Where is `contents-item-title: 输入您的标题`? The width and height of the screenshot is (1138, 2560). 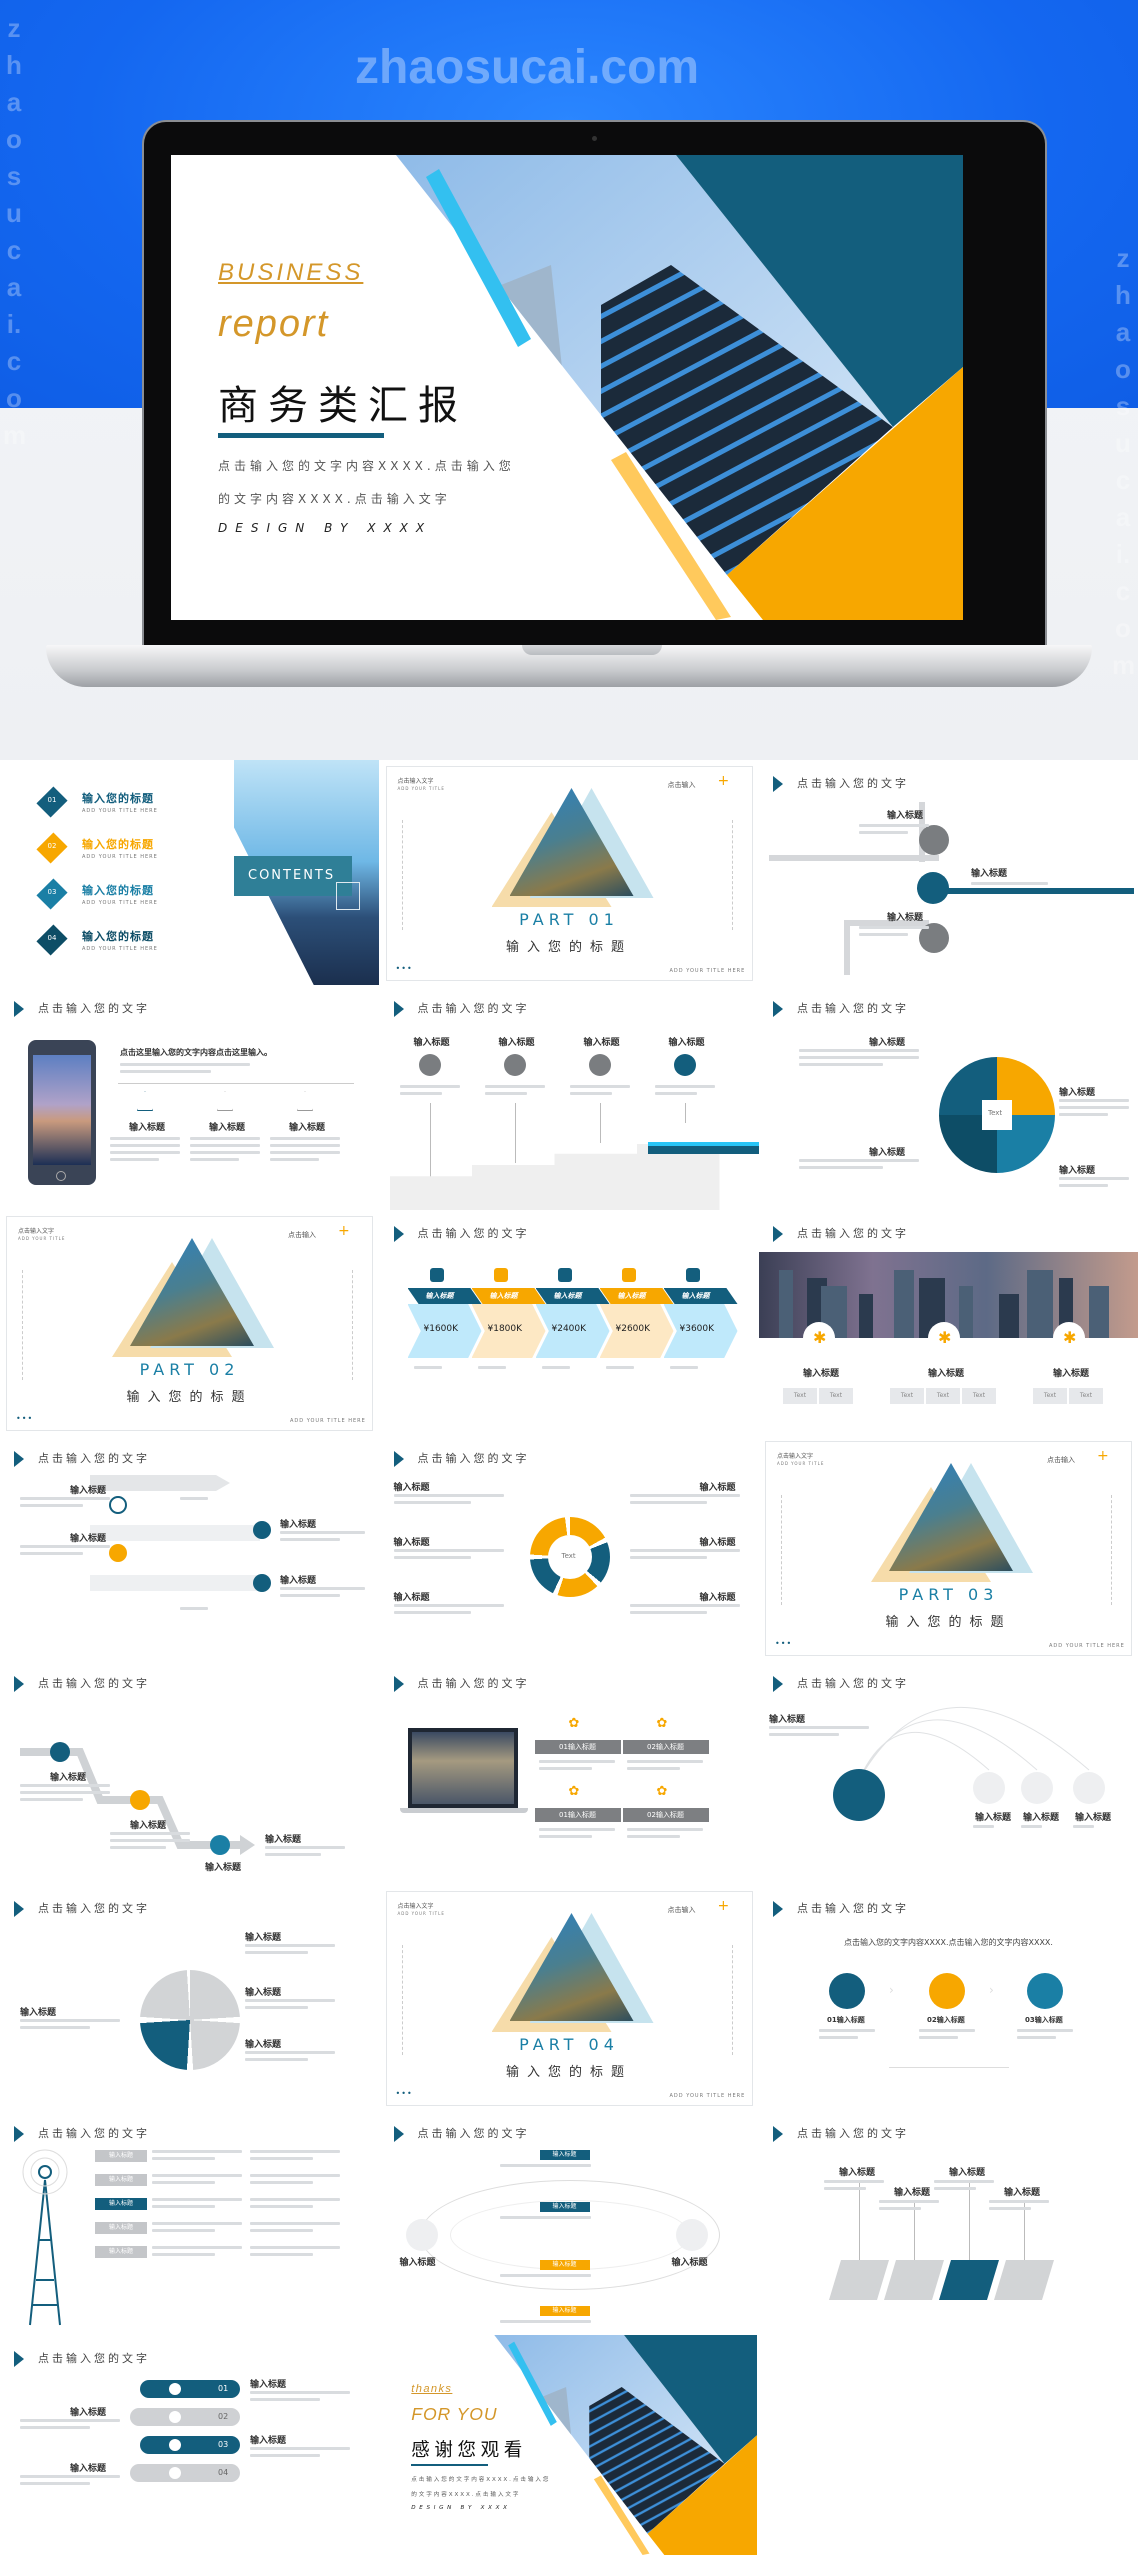 contents-item-title: 输入您的标题 is located at coordinates (118, 844).